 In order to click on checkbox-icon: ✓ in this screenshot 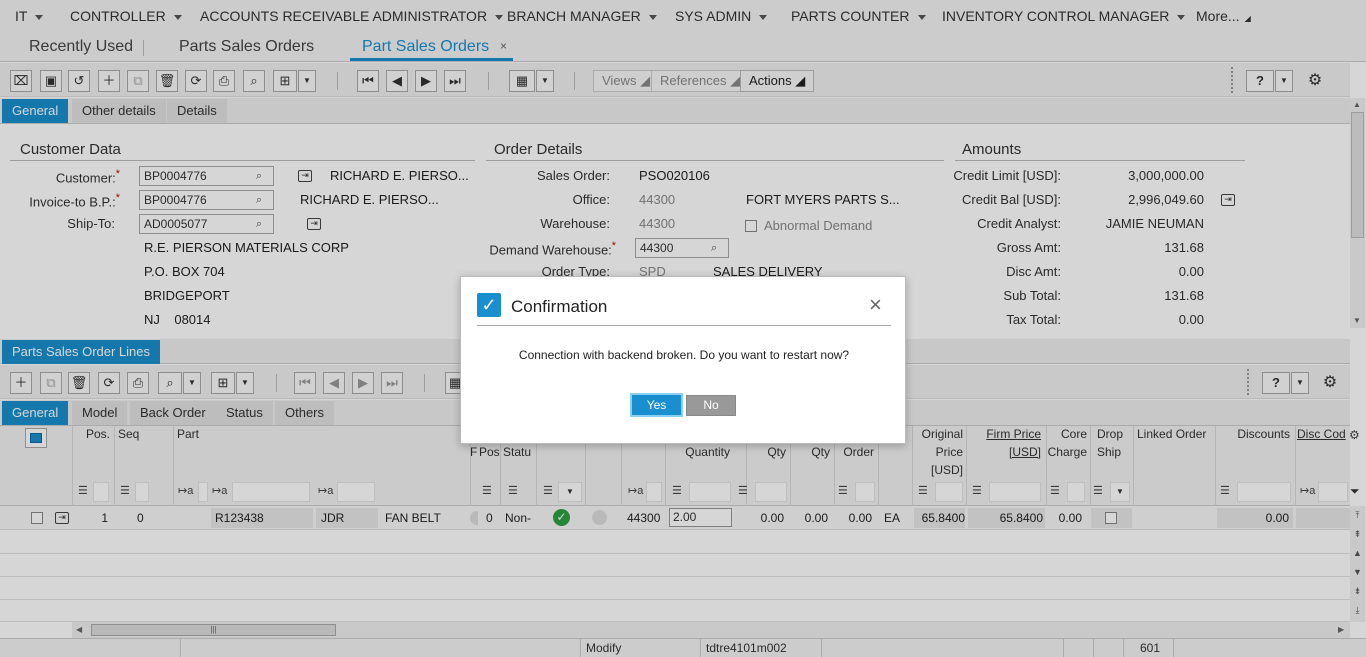, I will do `click(489, 305)`.